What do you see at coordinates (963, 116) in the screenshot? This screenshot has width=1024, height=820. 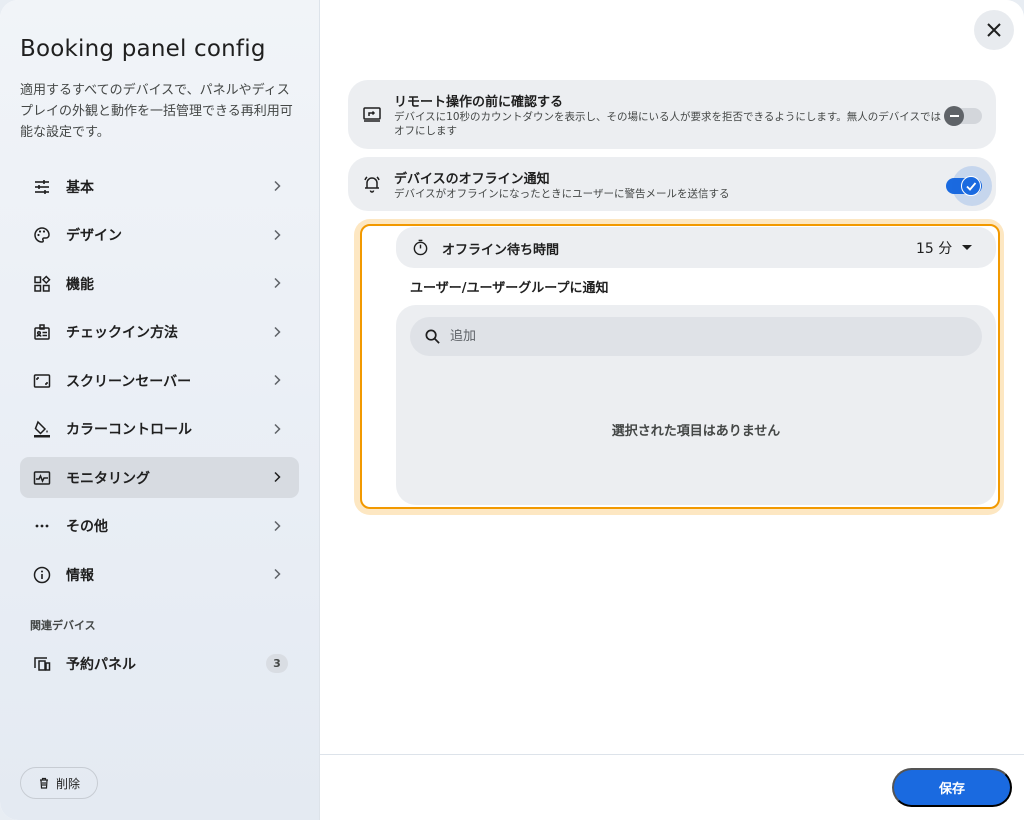 I see `remote-confirm-toggle` at bounding box center [963, 116].